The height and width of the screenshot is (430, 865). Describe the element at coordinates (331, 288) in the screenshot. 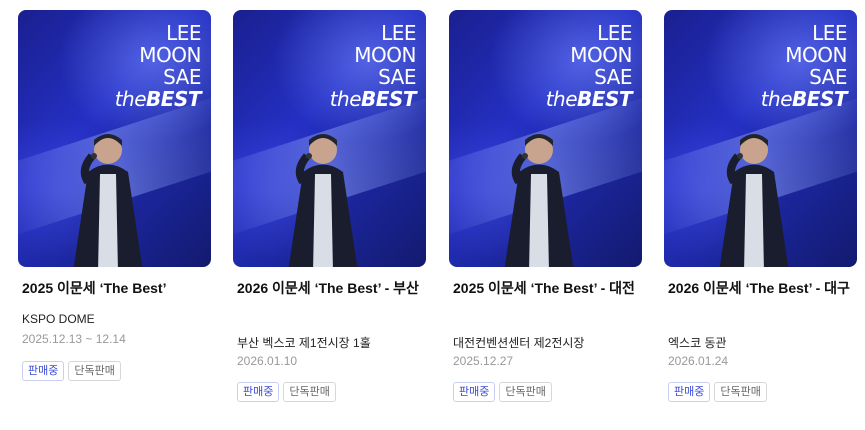

I see `concert-title: 2026 이문세 ‘The Best’ - 부산` at that location.